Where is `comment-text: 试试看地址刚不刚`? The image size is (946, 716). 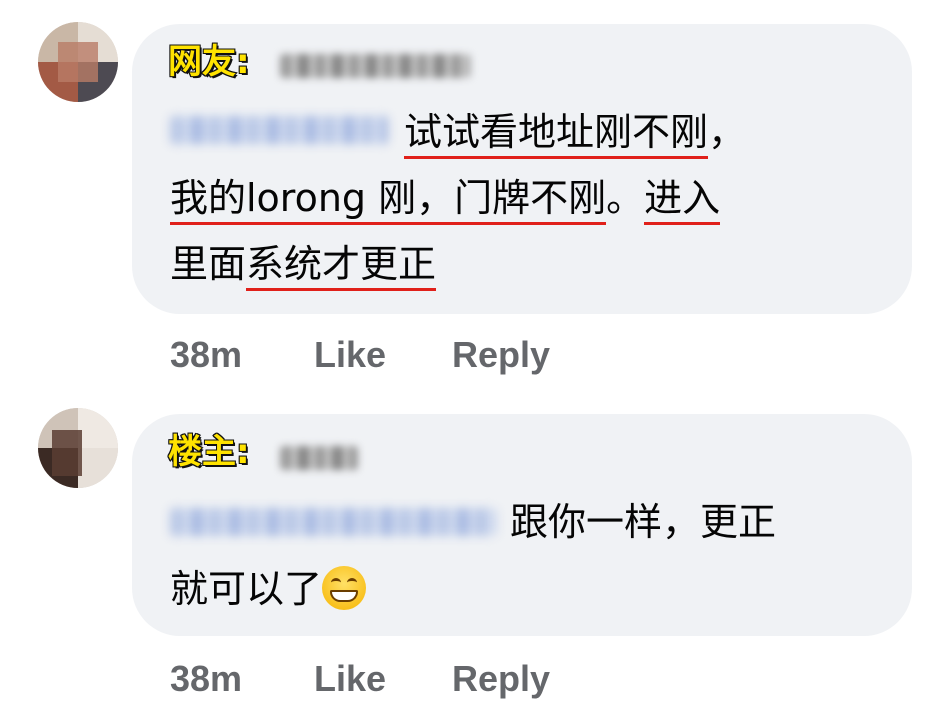 comment-text: 试试看地址刚不刚 is located at coordinates (556, 134).